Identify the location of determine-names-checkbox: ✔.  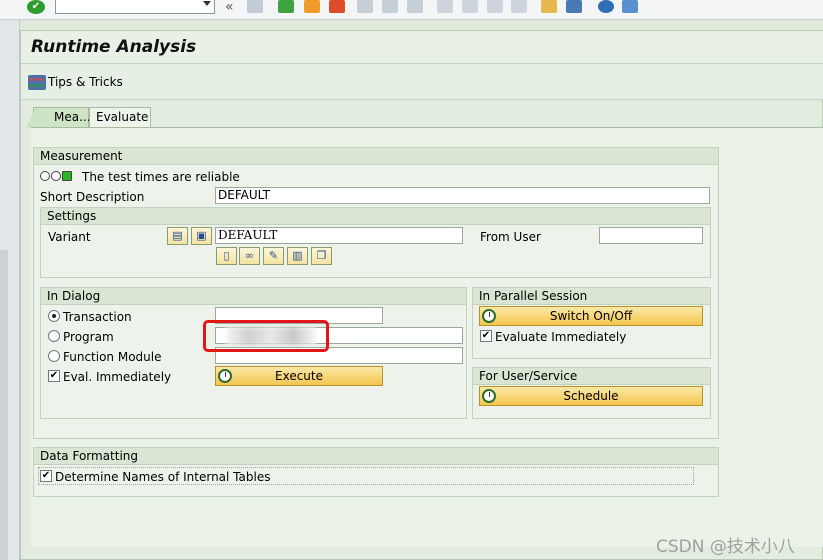
(46, 476).